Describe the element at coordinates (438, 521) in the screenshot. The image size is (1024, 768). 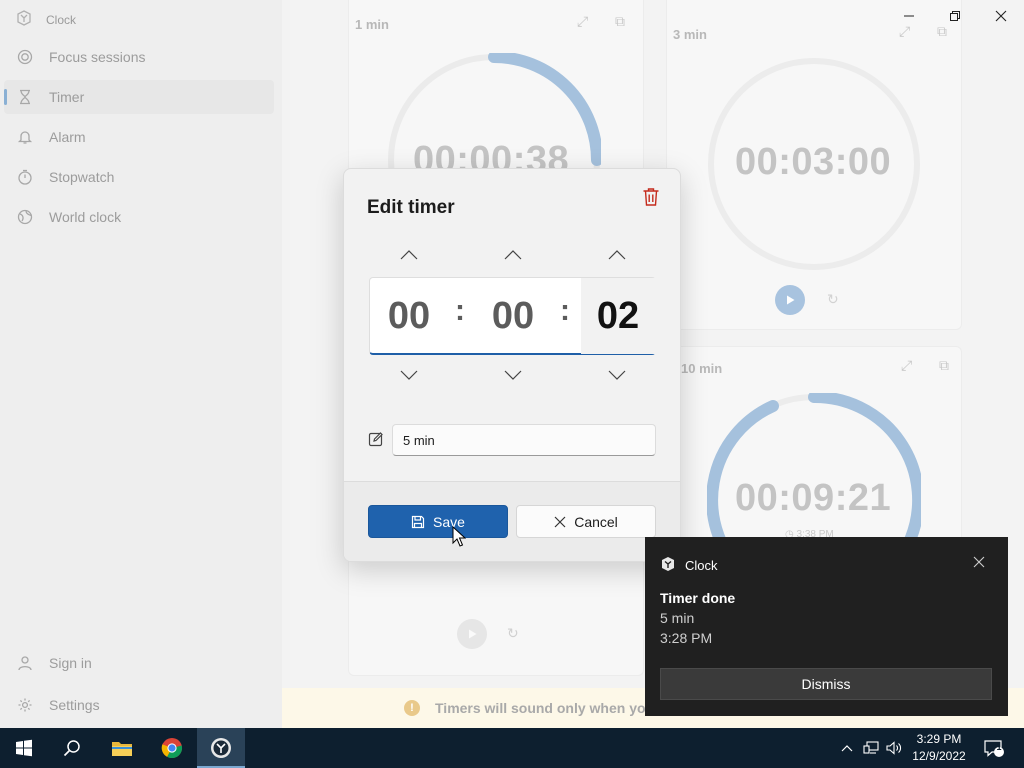
I see `save-button: Save` at that location.